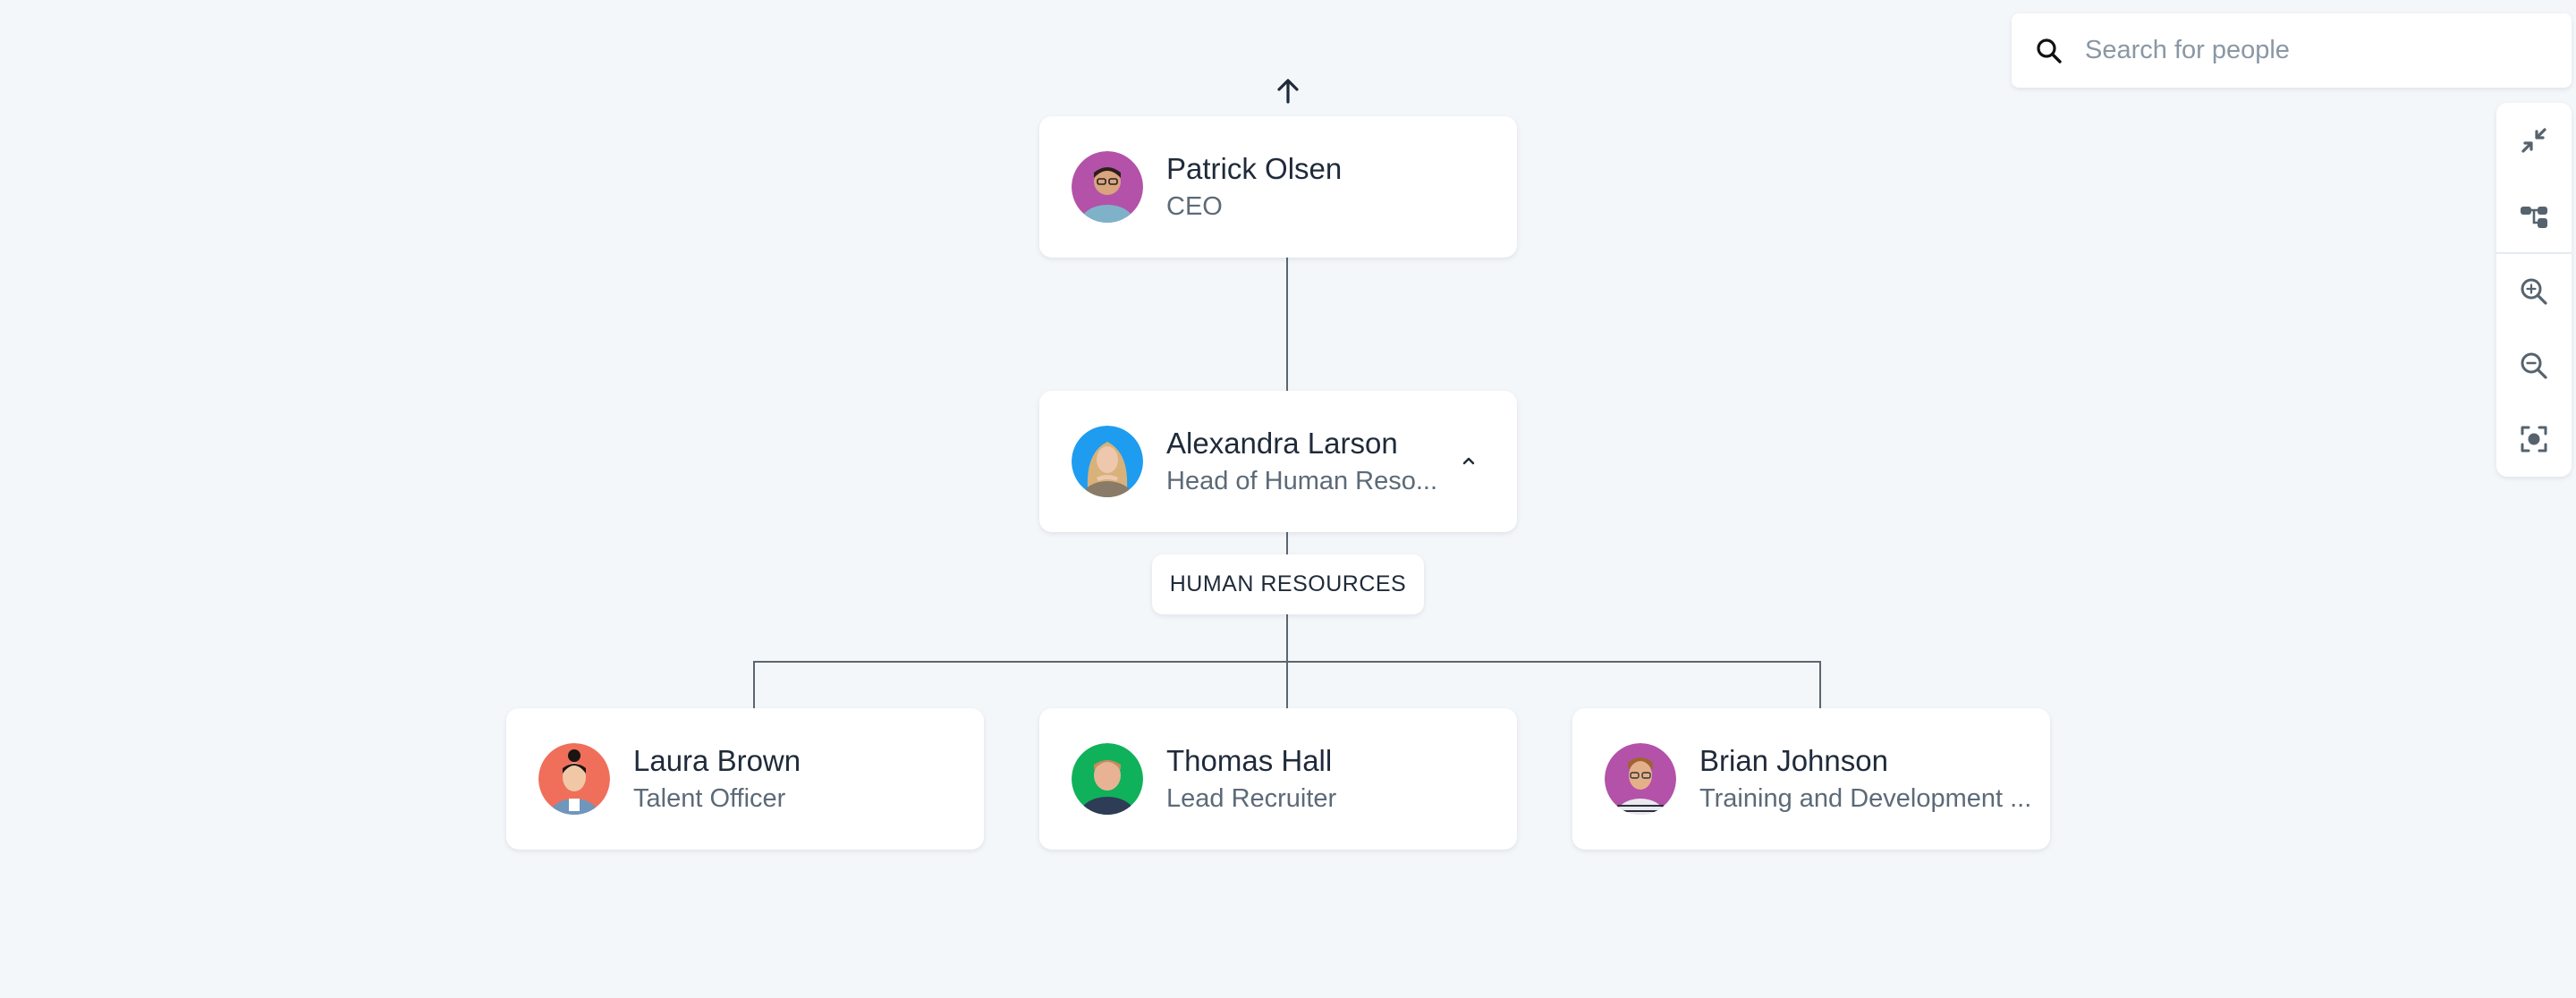 Image resolution: width=2576 pixels, height=998 pixels. What do you see at coordinates (1278, 187) in the screenshot?
I see `person-card-ceo: Patrick Olsen CEO` at bounding box center [1278, 187].